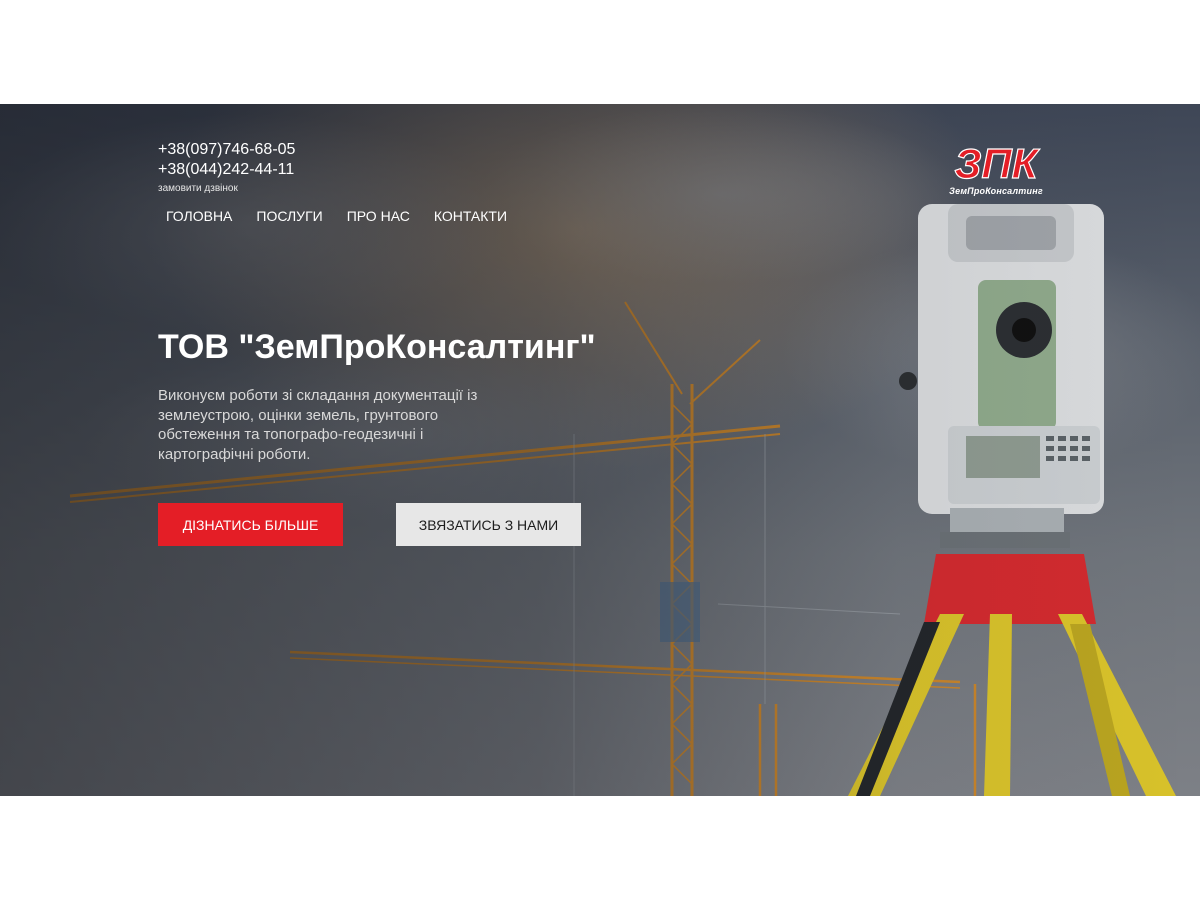  I want to click on logo-company-name: ЗемПроКонсалтинг, so click(996, 191).